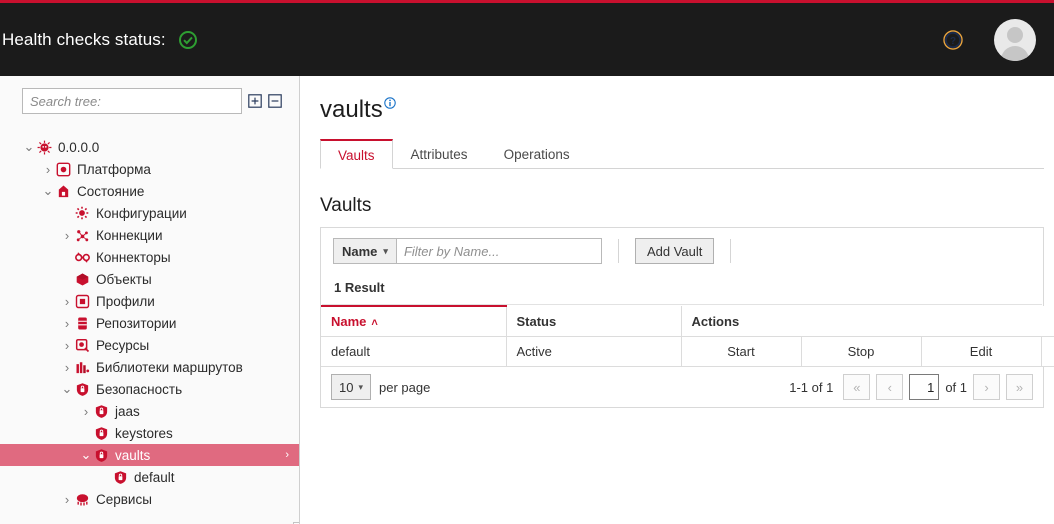 This screenshot has width=1054, height=524. Describe the element at coordinates (389, 102) in the screenshot. I see `info-icon` at that location.